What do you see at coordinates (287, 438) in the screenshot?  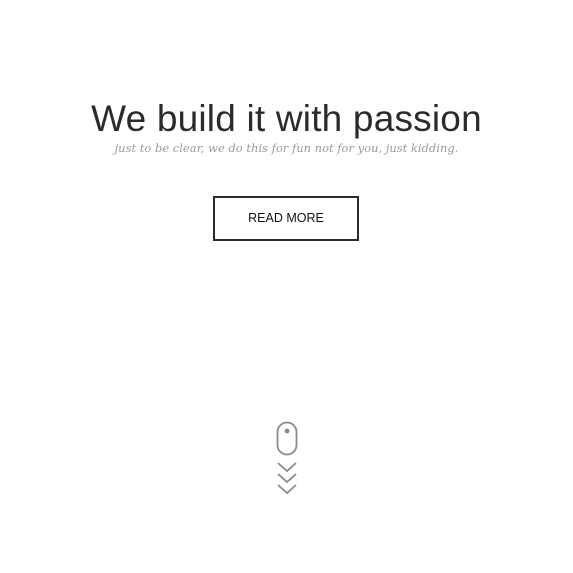 I see `mouse-icon` at bounding box center [287, 438].